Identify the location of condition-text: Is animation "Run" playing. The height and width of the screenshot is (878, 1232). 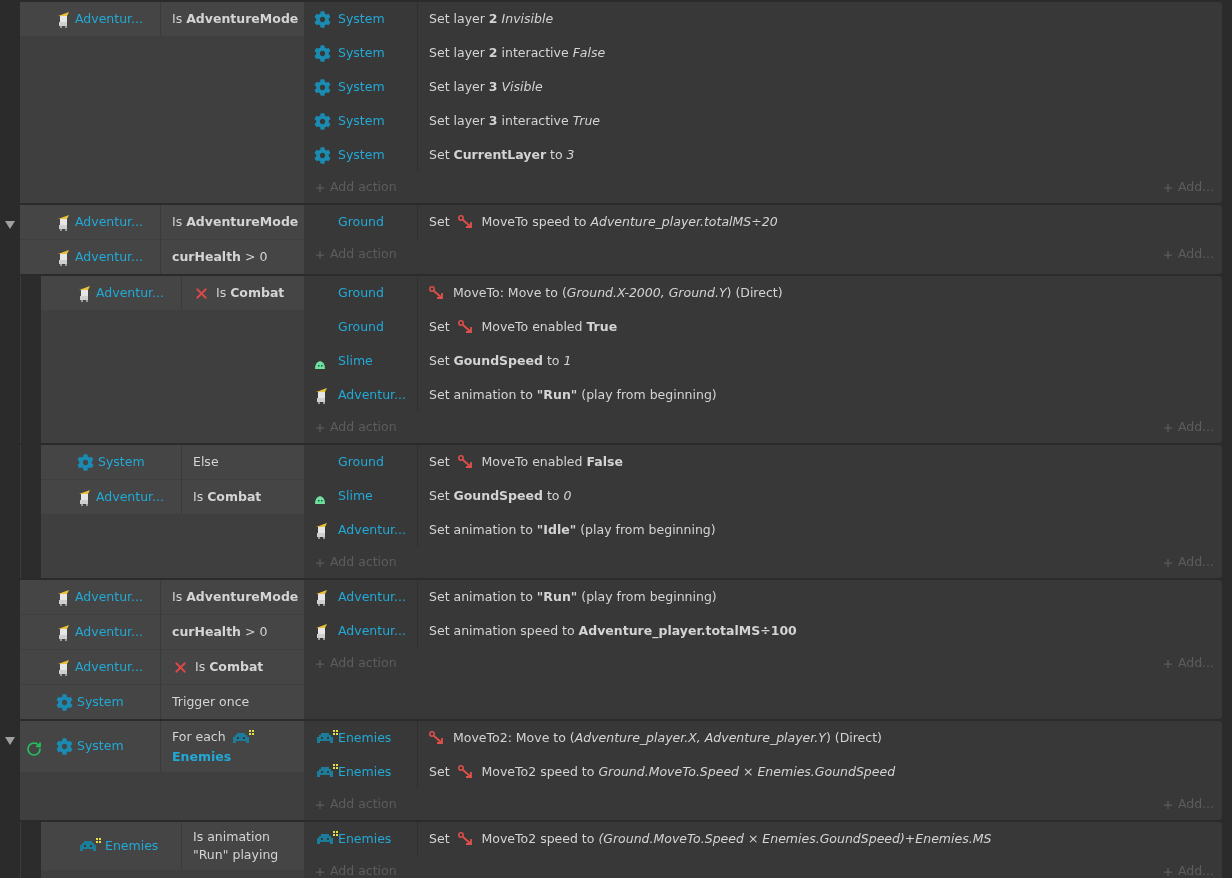
(236, 846).